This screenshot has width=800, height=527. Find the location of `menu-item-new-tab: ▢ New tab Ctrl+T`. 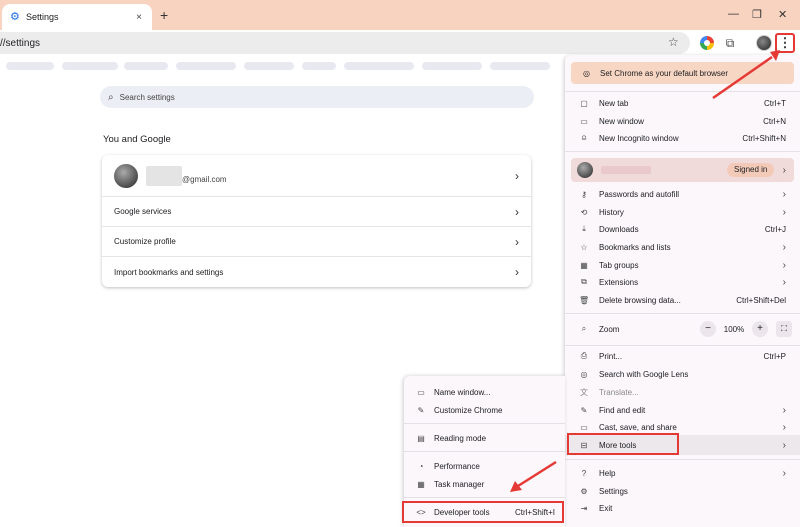

menu-item-new-tab: ▢ New tab Ctrl+T is located at coordinates (682, 103).